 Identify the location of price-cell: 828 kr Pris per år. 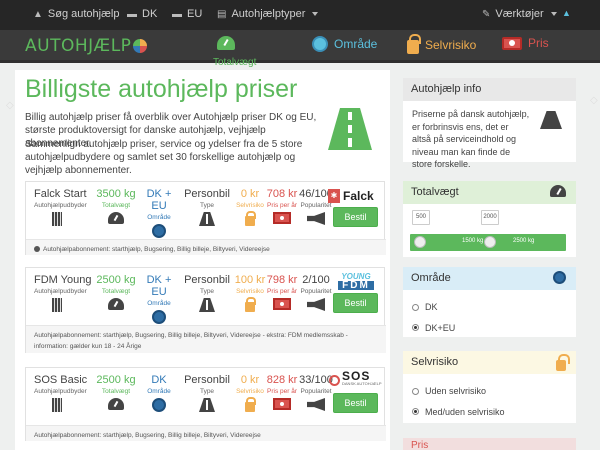
(282, 392).